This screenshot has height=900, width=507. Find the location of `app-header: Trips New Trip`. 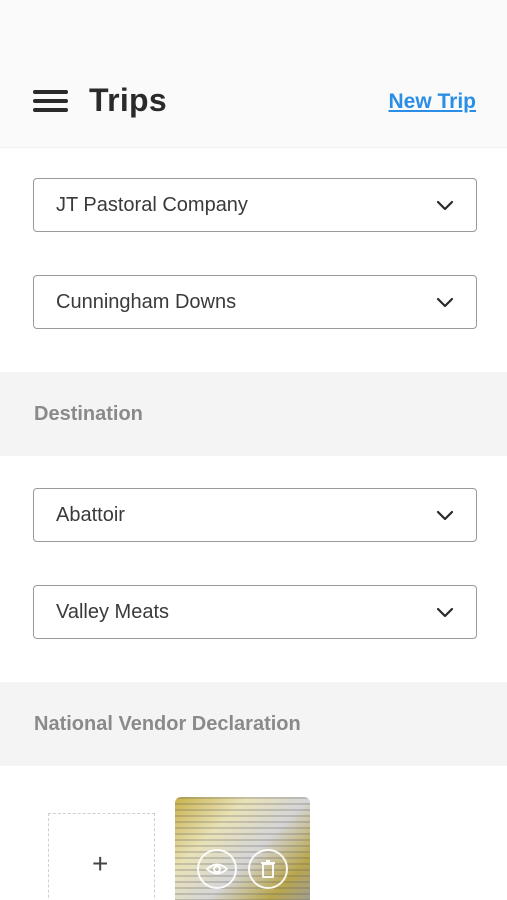

app-header: Trips New Trip is located at coordinates (253, 104).